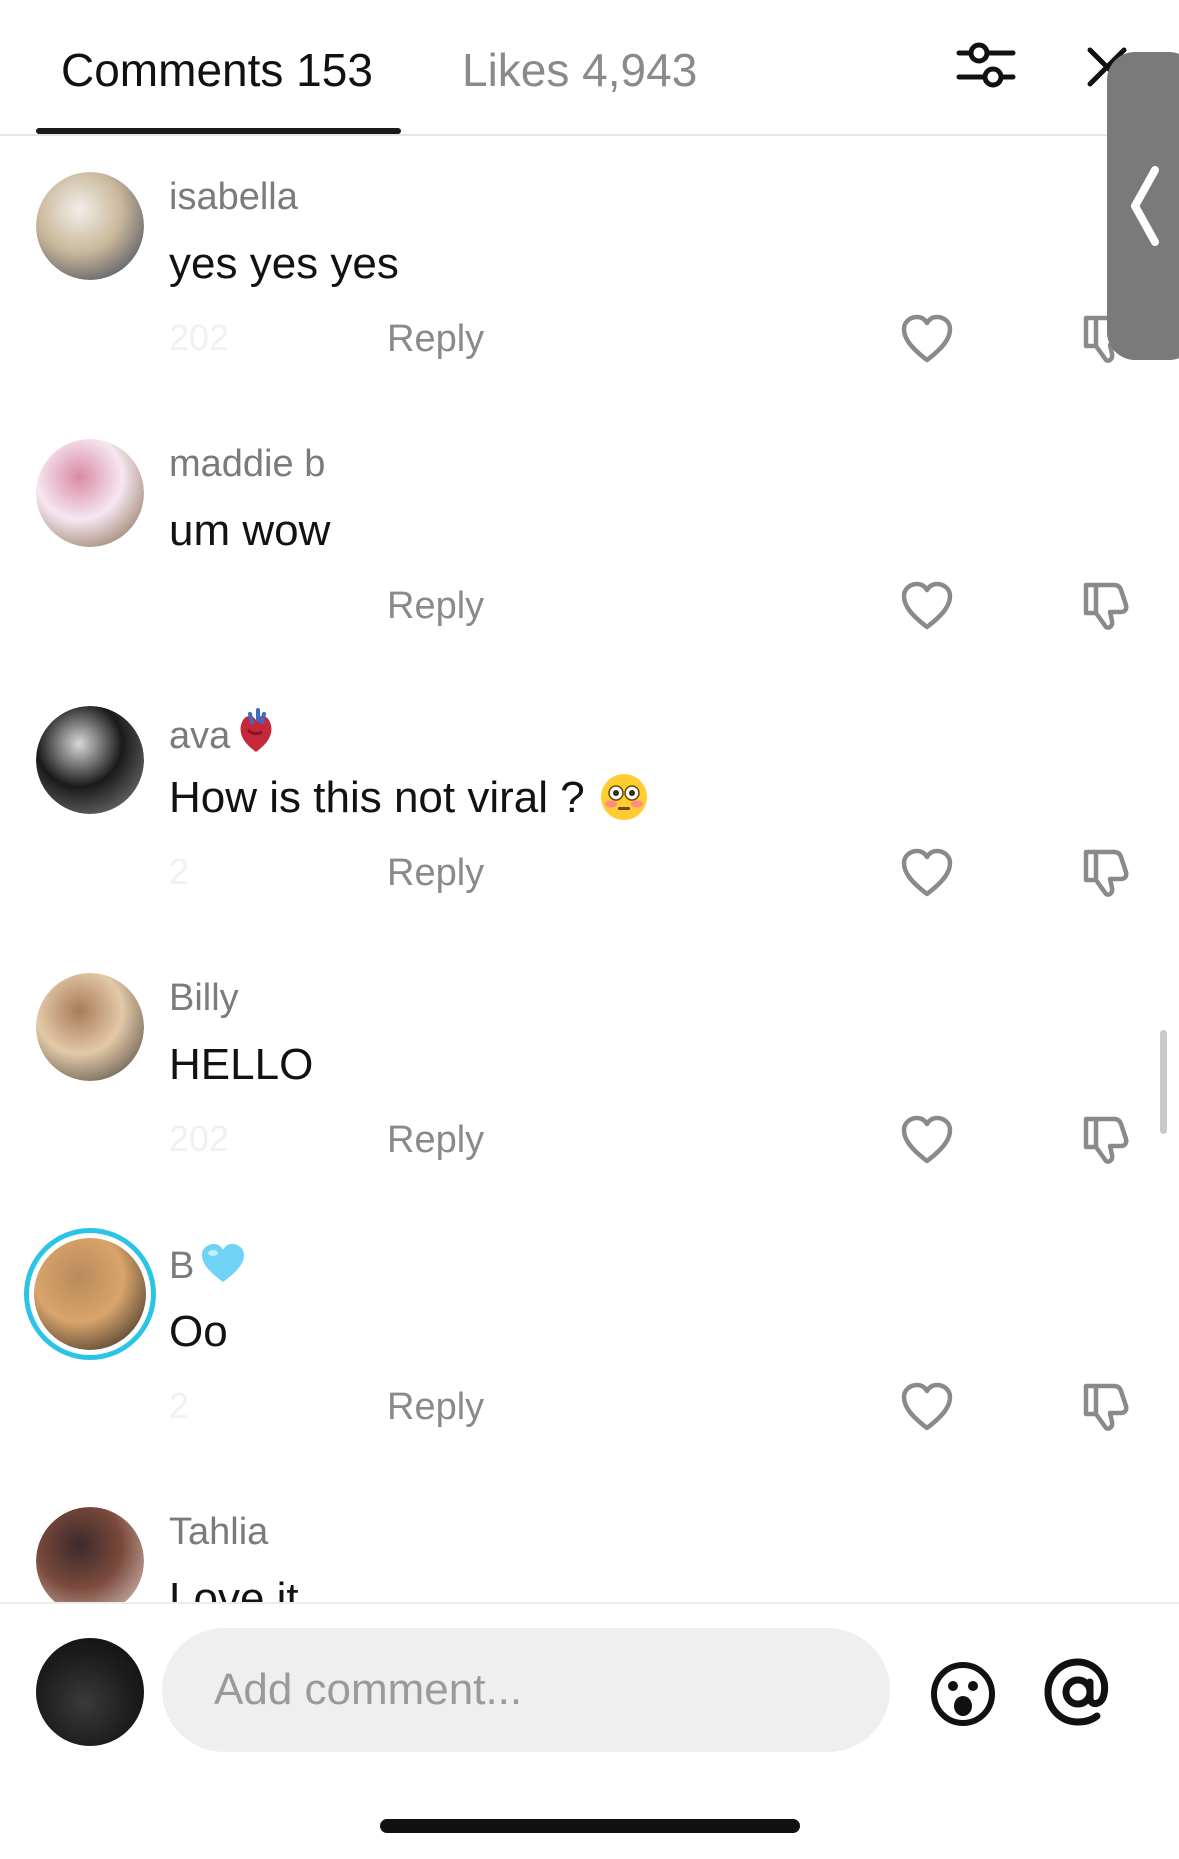 The height and width of the screenshot is (1859, 1179). Describe the element at coordinates (589, 1536) in the screenshot. I see `comment-item: TahliaLove itReply` at that location.